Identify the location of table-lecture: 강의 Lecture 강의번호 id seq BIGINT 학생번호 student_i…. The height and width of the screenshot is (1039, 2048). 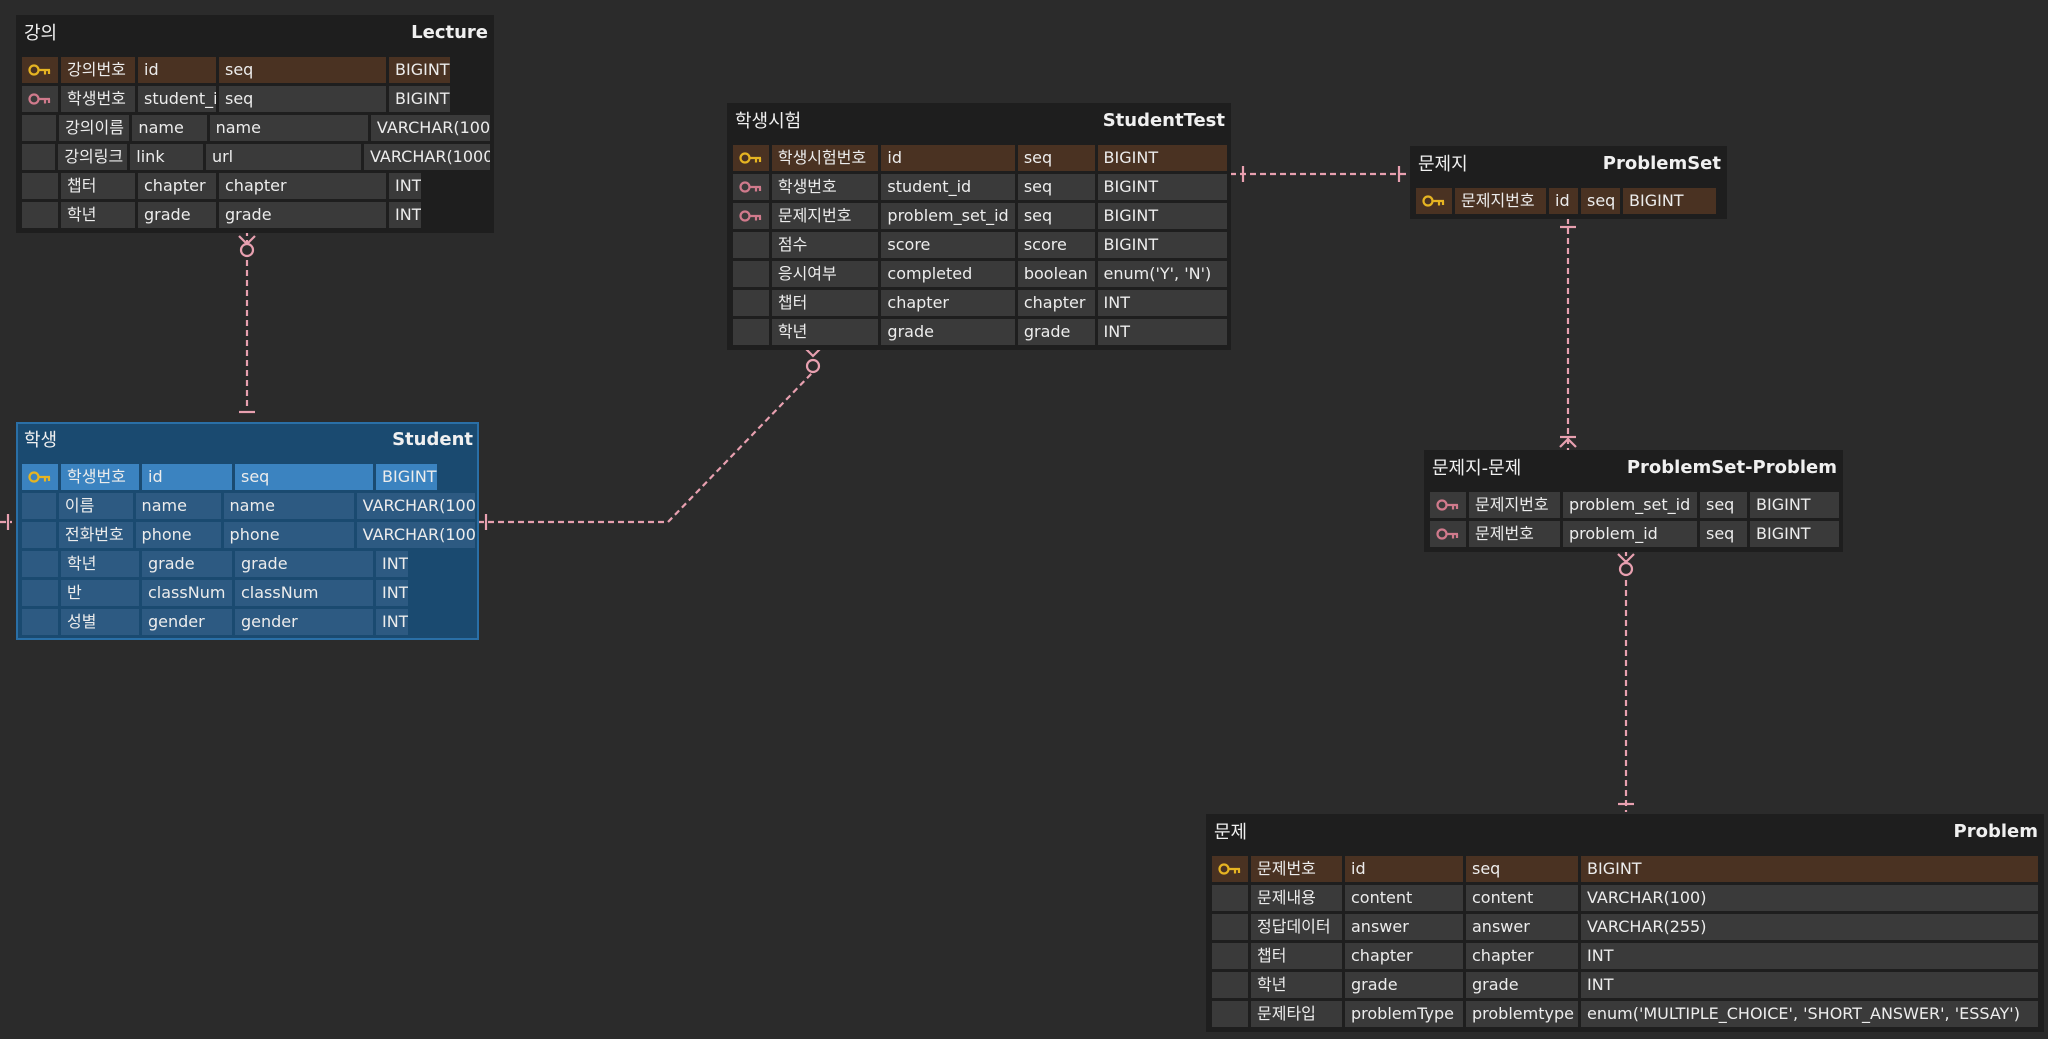
(255, 124).